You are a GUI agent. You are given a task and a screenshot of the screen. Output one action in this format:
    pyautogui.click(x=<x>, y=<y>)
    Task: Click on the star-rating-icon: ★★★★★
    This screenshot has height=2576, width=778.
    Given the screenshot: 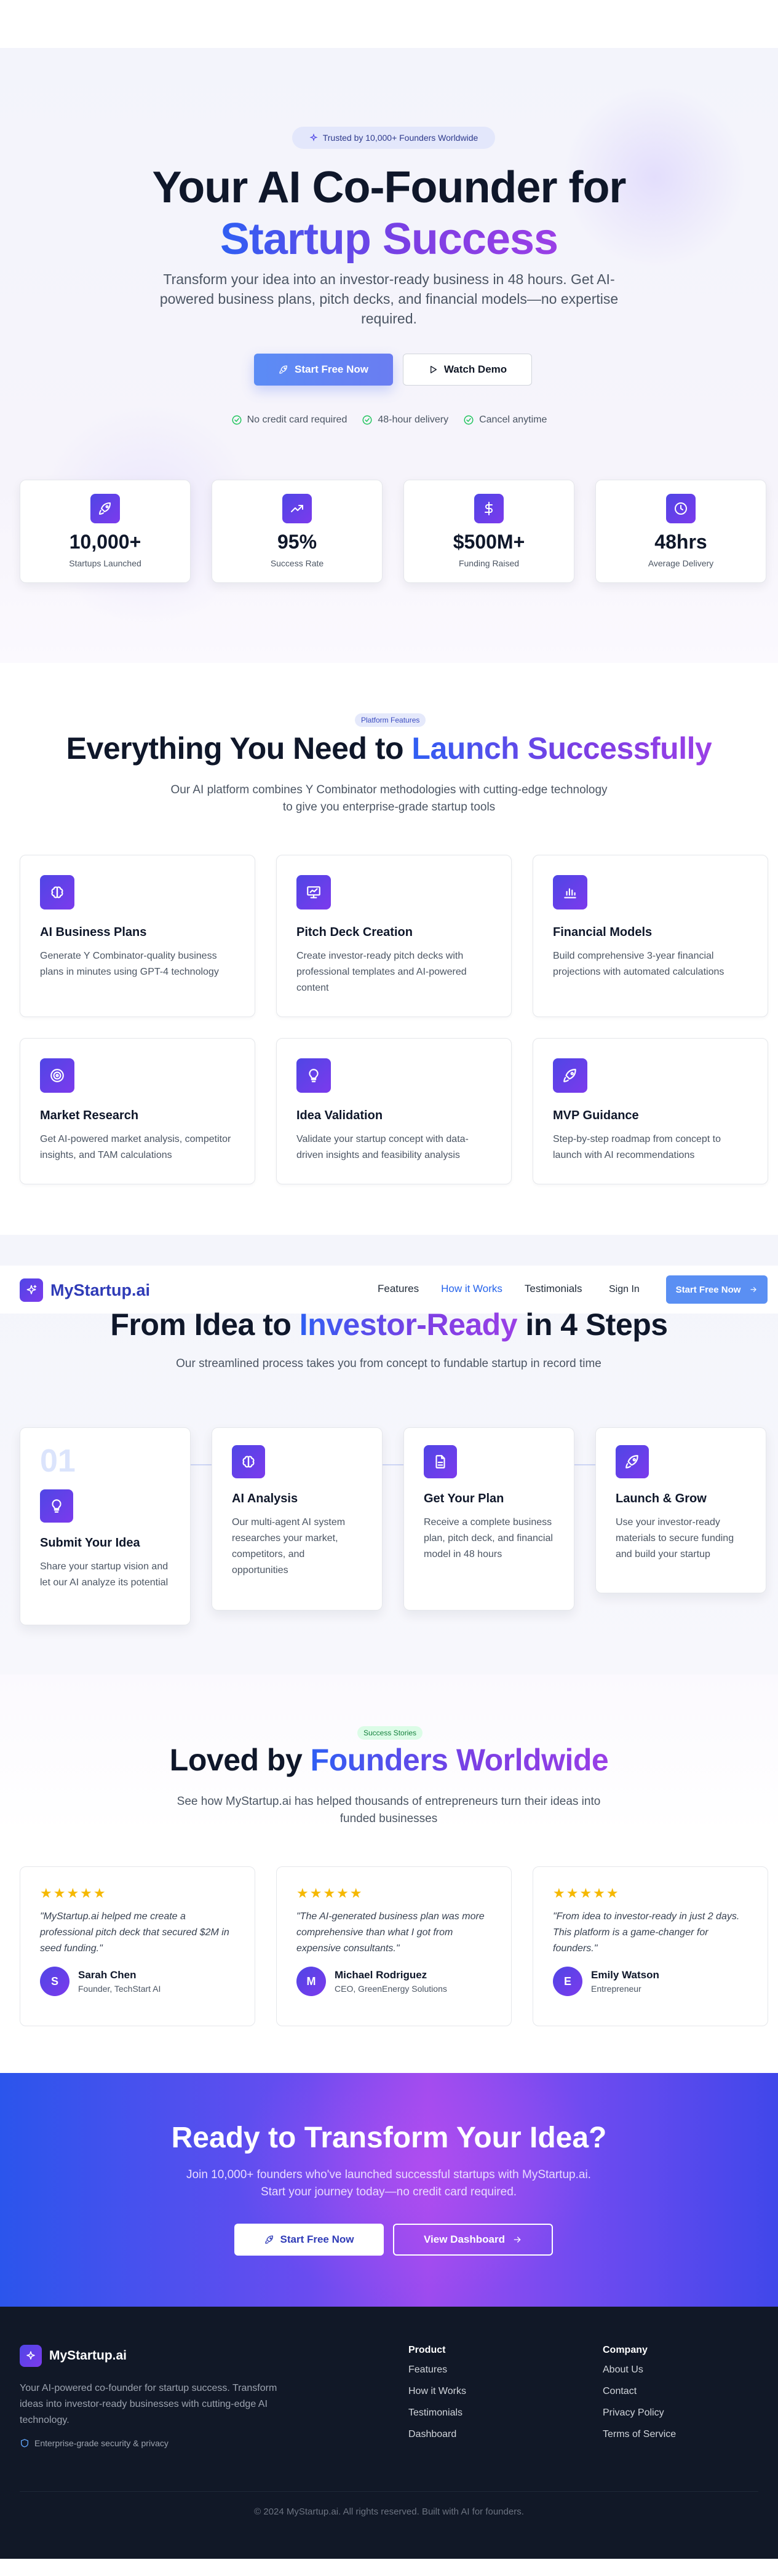 What is the action you would take?
    pyautogui.click(x=73, y=1893)
    